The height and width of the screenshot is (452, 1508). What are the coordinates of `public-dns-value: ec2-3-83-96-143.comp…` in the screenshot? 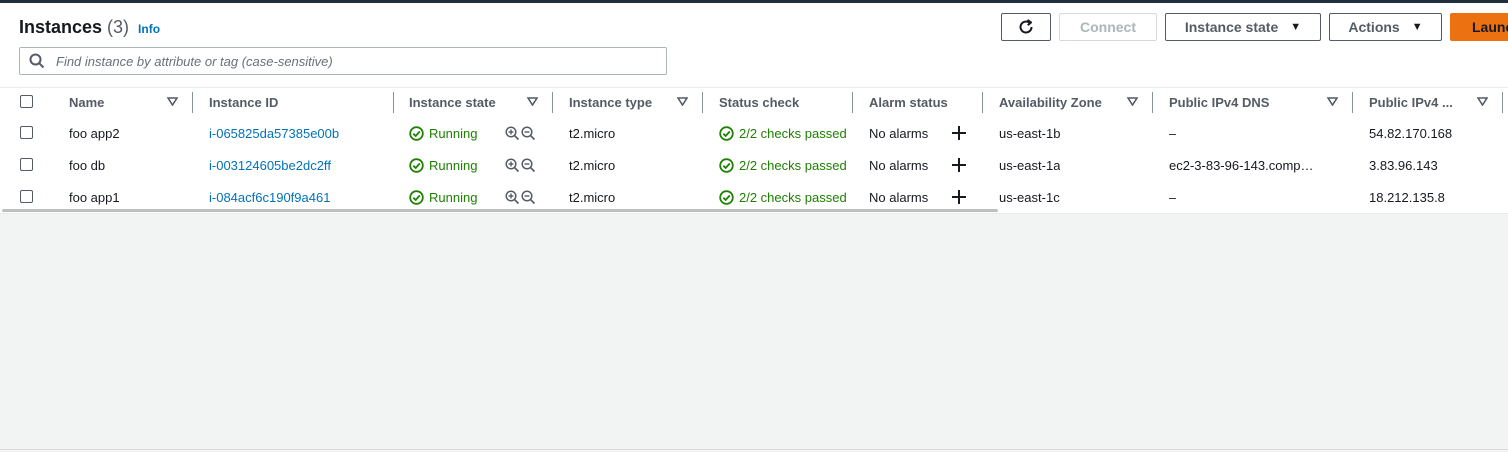 It's located at (1241, 165).